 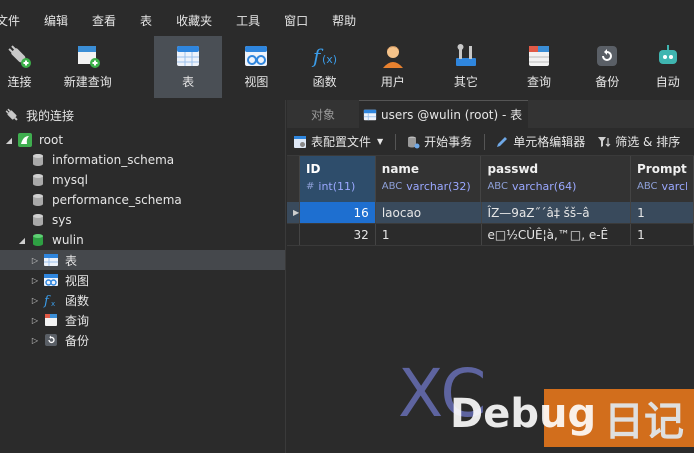 I want to click on cell-editor-button: 单元格编辑器, so click(x=540, y=141).